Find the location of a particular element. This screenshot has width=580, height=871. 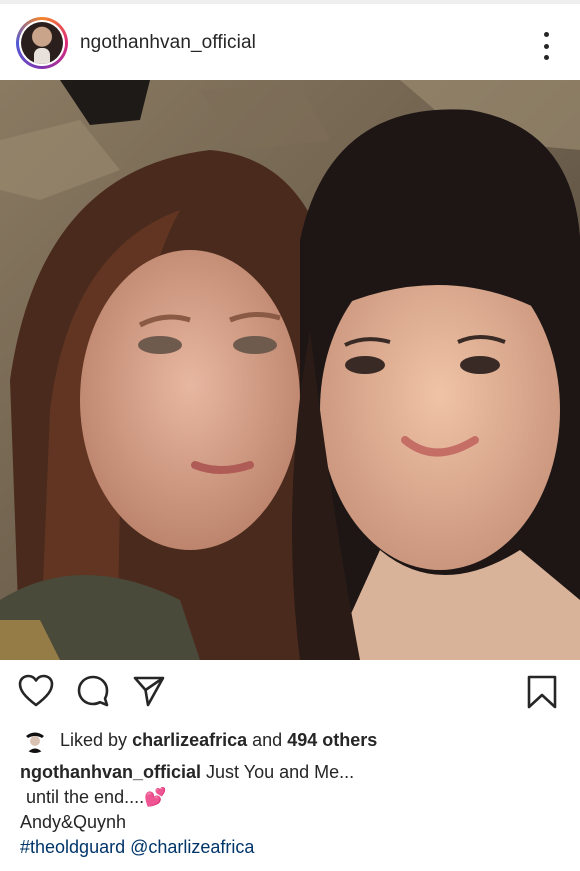

bookmark-icon is located at coordinates (542, 692).